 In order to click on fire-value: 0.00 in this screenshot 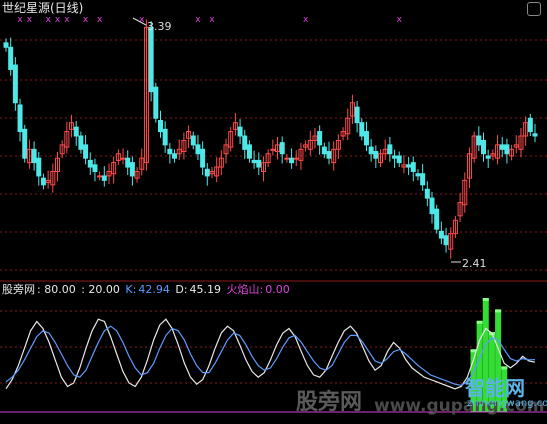, I will do `click(277, 289)`.